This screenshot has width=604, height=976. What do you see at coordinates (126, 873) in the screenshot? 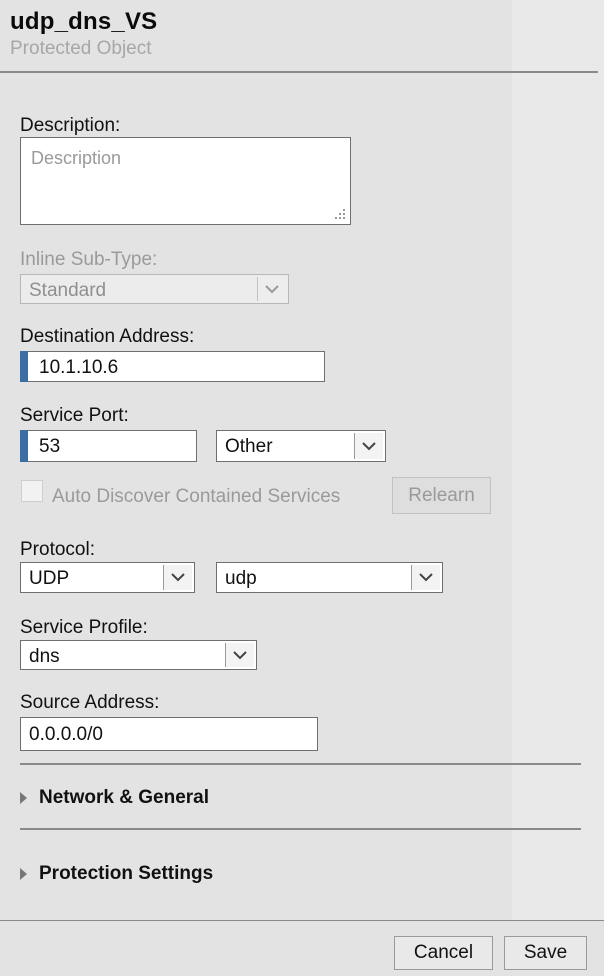
I see `section-protection-settings-label: Protection Settings` at bounding box center [126, 873].